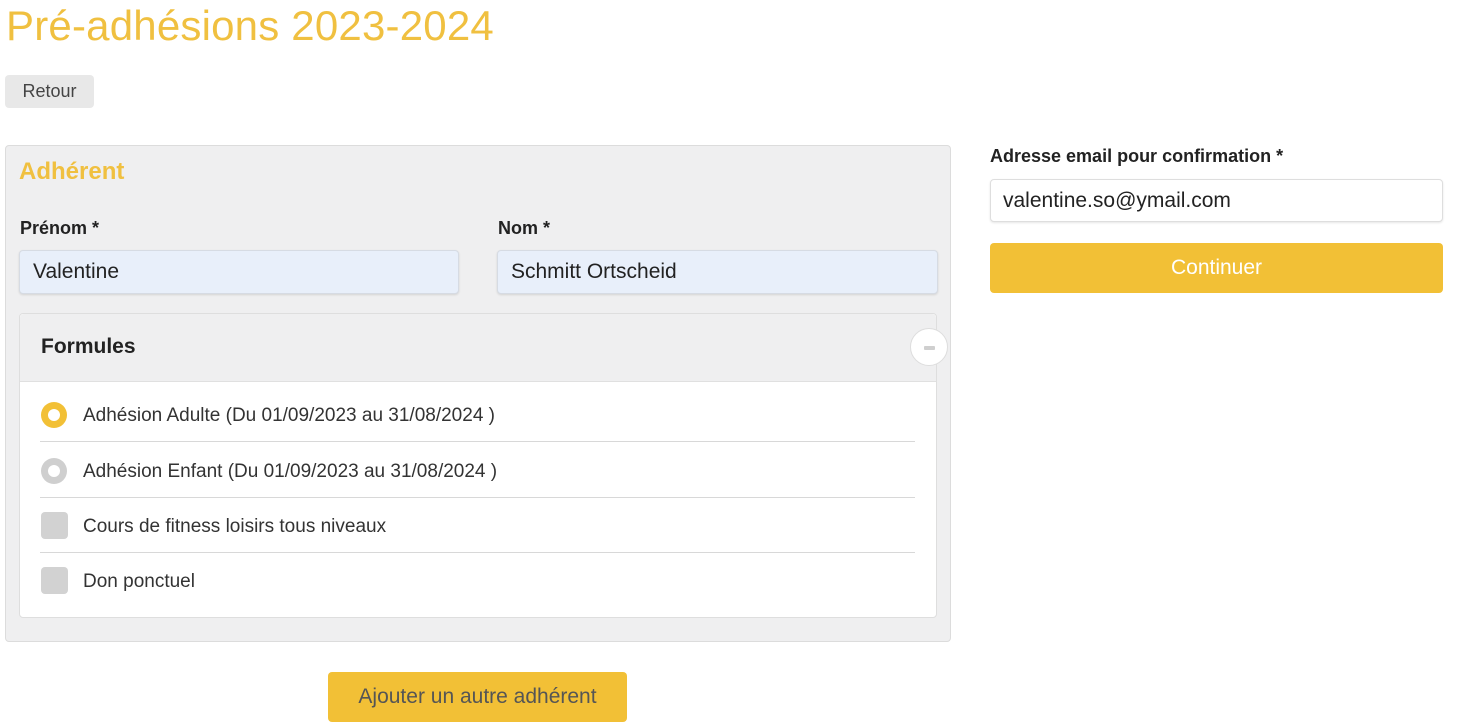  Describe the element at coordinates (524, 228) in the screenshot. I see `last-name-label: Nom *` at that location.